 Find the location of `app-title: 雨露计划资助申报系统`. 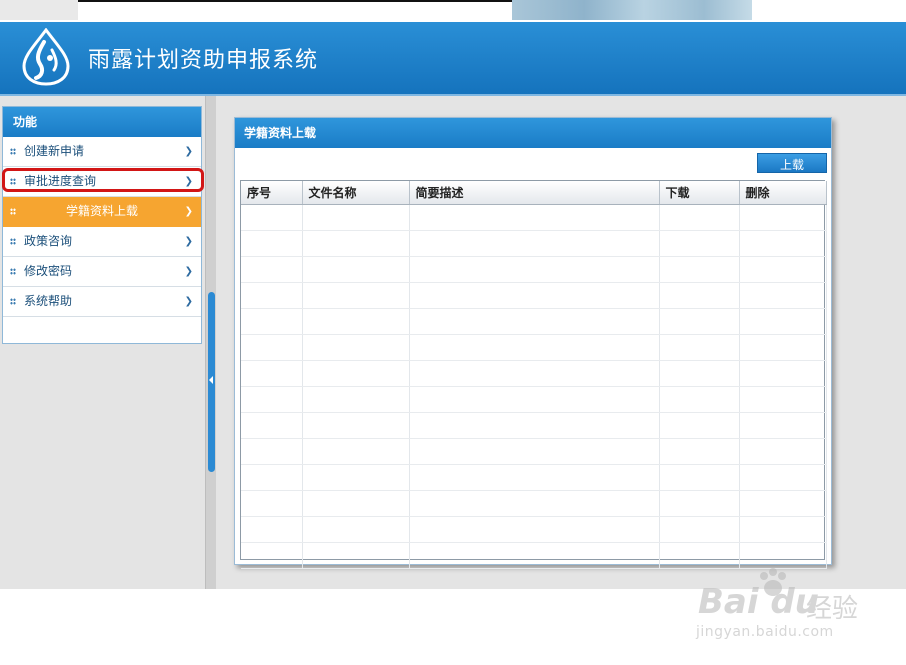

app-title: 雨露计划资助申报系统 is located at coordinates (203, 60).